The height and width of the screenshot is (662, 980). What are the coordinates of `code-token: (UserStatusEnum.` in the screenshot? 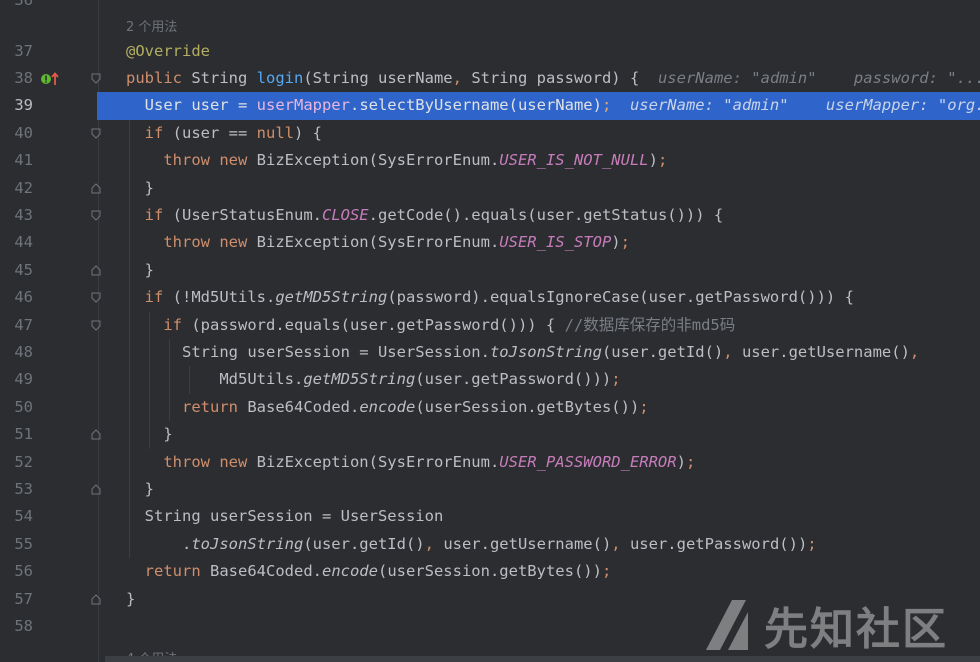 It's located at (247, 214).